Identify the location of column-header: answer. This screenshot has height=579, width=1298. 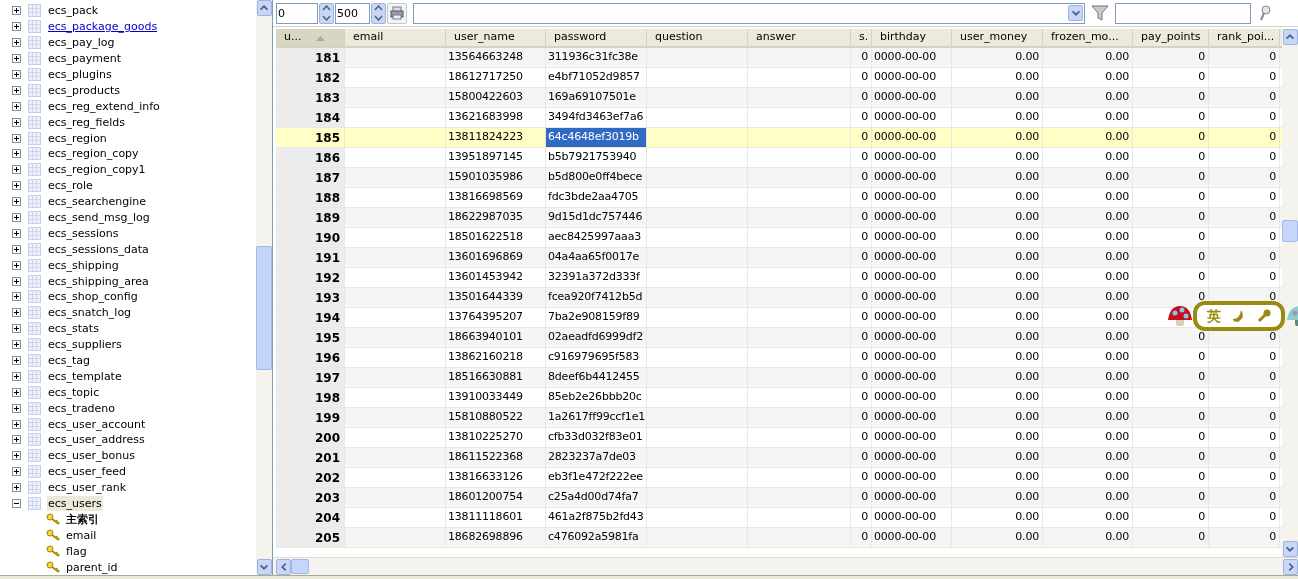
(799, 37).